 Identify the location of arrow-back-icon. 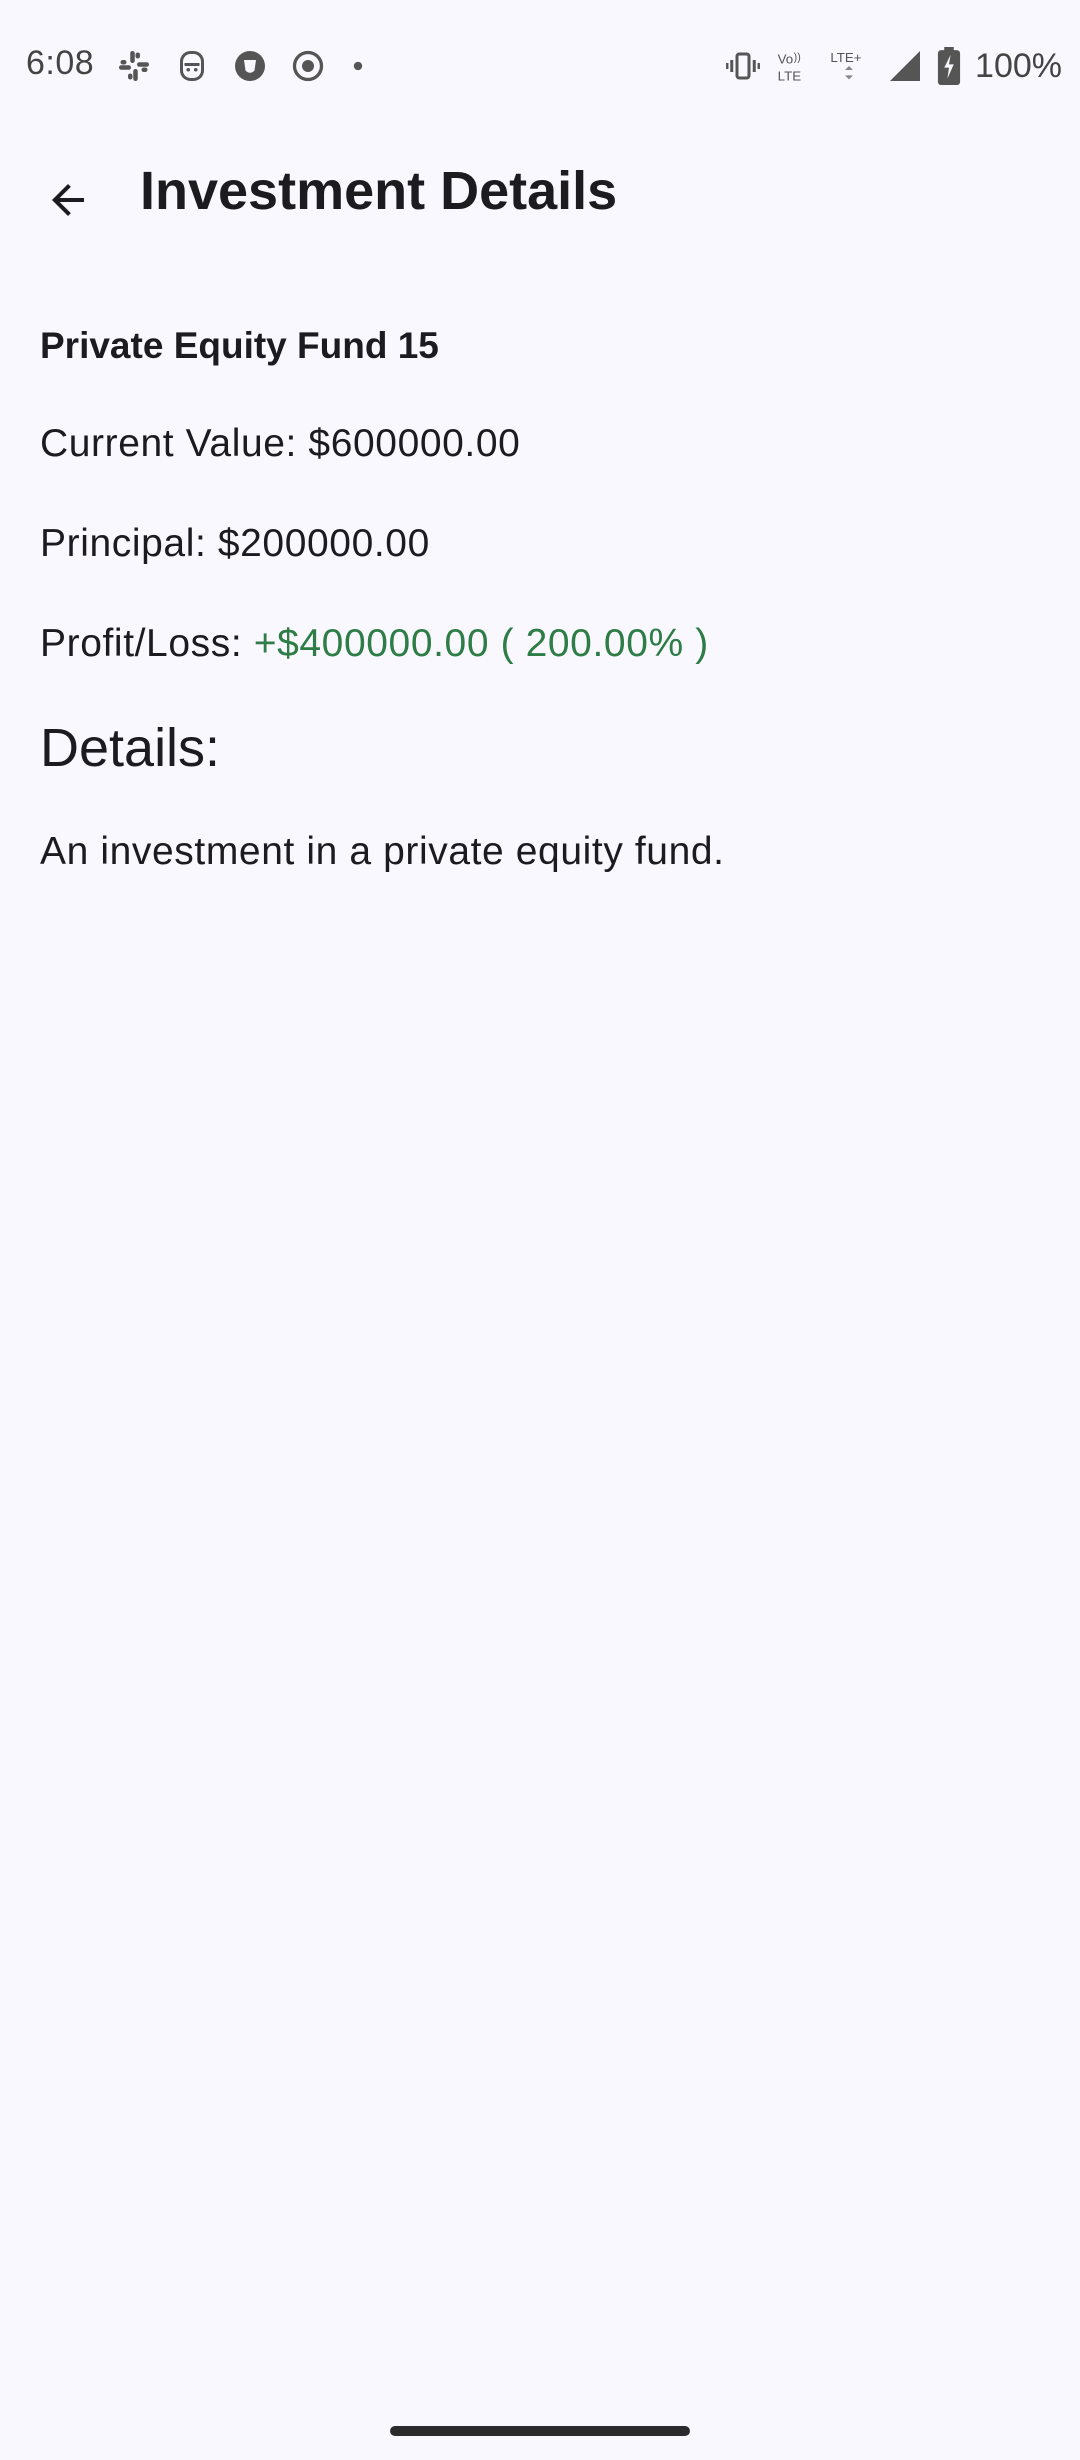
(68, 200).